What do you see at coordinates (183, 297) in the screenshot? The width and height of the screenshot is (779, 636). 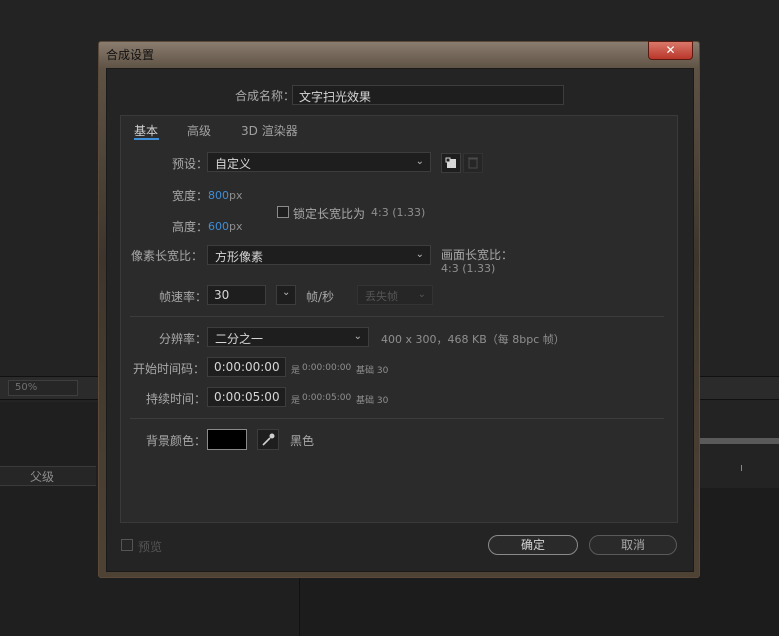 I see `frame-rate-label: 帧速率：` at bounding box center [183, 297].